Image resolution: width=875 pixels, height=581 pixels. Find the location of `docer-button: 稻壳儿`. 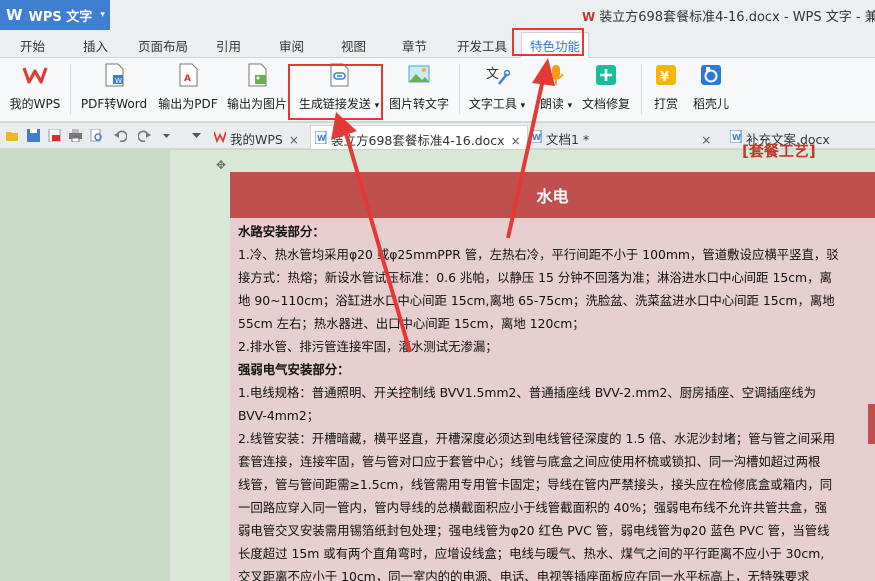

docer-button: 稻壳儿 is located at coordinates (711, 87).